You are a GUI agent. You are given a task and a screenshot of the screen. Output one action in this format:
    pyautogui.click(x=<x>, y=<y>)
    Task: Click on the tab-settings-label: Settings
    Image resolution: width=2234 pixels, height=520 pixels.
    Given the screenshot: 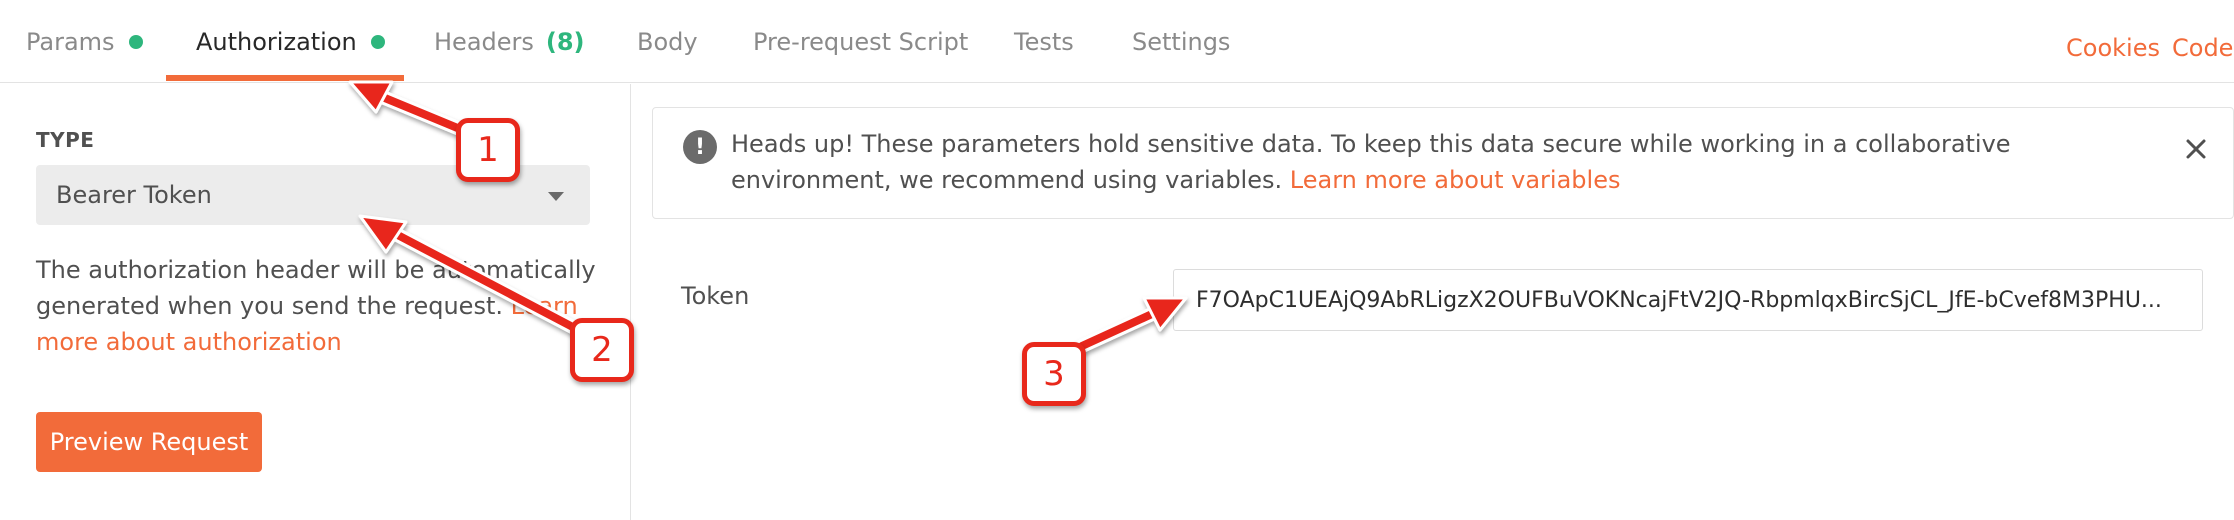 What is the action you would take?
    pyautogui.click(x=1181, y=41)
    